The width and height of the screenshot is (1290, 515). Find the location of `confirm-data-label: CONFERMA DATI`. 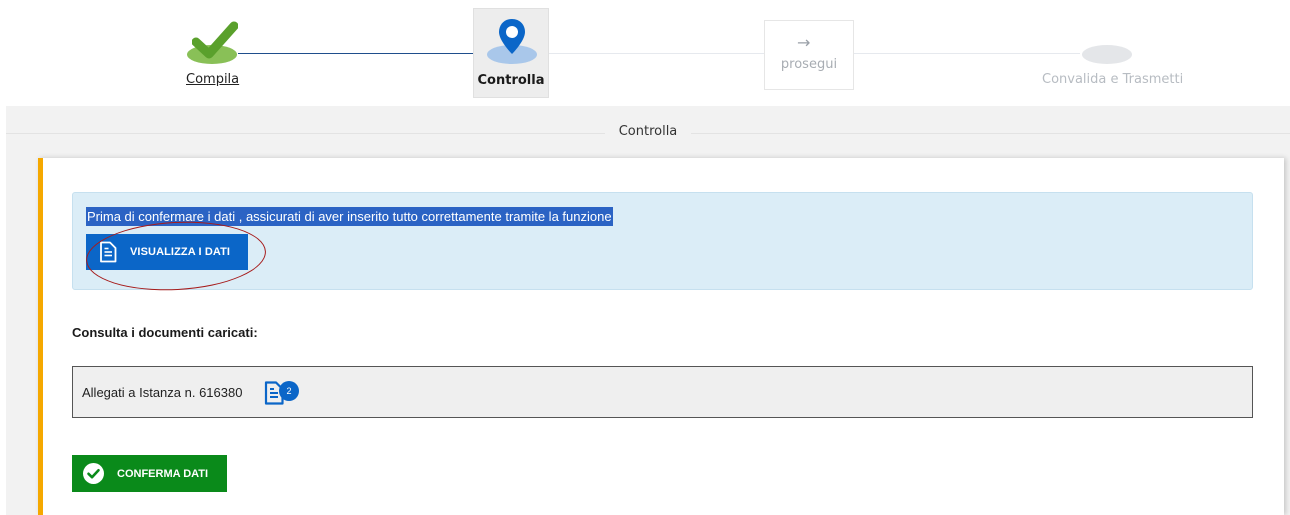

confirm-data-label: CONFERMA DATI is located at coordinates (163, 473).